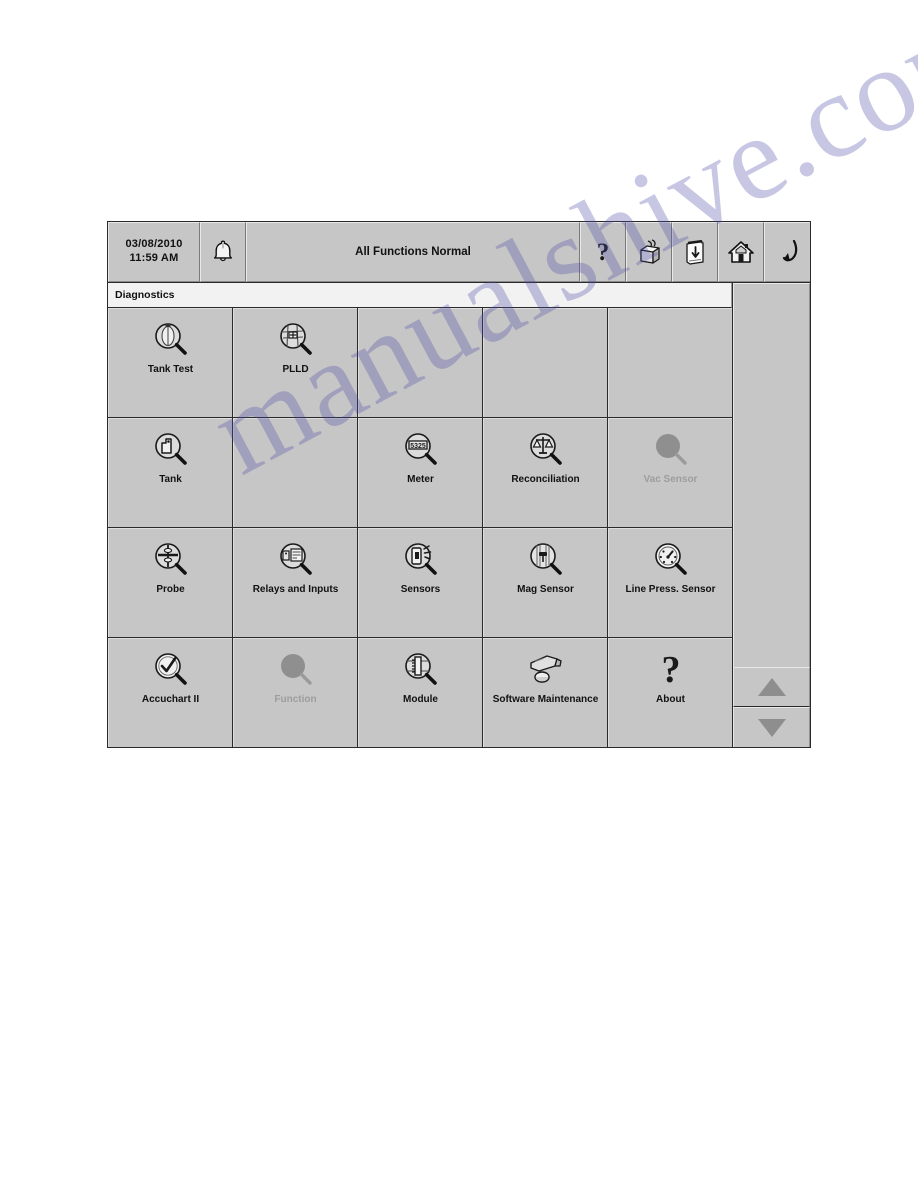  I want to click on grid-item-label: Module, so click(420, 699).